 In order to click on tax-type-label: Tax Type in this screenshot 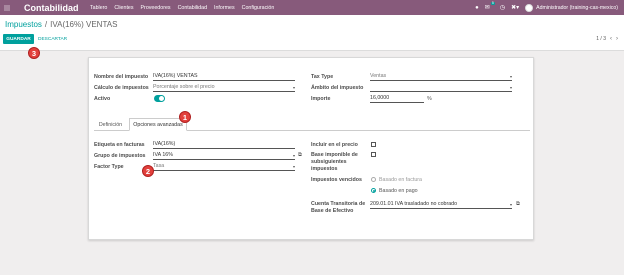, I will do `click(322, 77)`.